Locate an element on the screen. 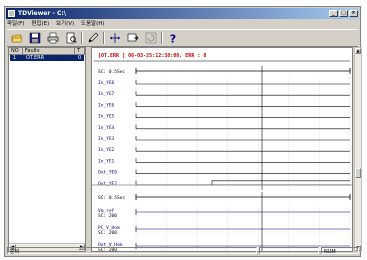 The height and width of the screenshot is (260, 367). window-title: TDViewer - C:\ is located at coordinates (42, 13).